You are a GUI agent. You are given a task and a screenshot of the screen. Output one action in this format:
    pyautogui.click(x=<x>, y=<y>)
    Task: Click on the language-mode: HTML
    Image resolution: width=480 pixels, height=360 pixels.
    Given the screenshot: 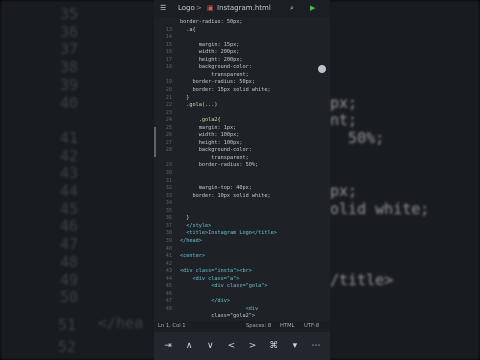 What is the action you would take?
    pyautogui.click(x=287, y=326)
    